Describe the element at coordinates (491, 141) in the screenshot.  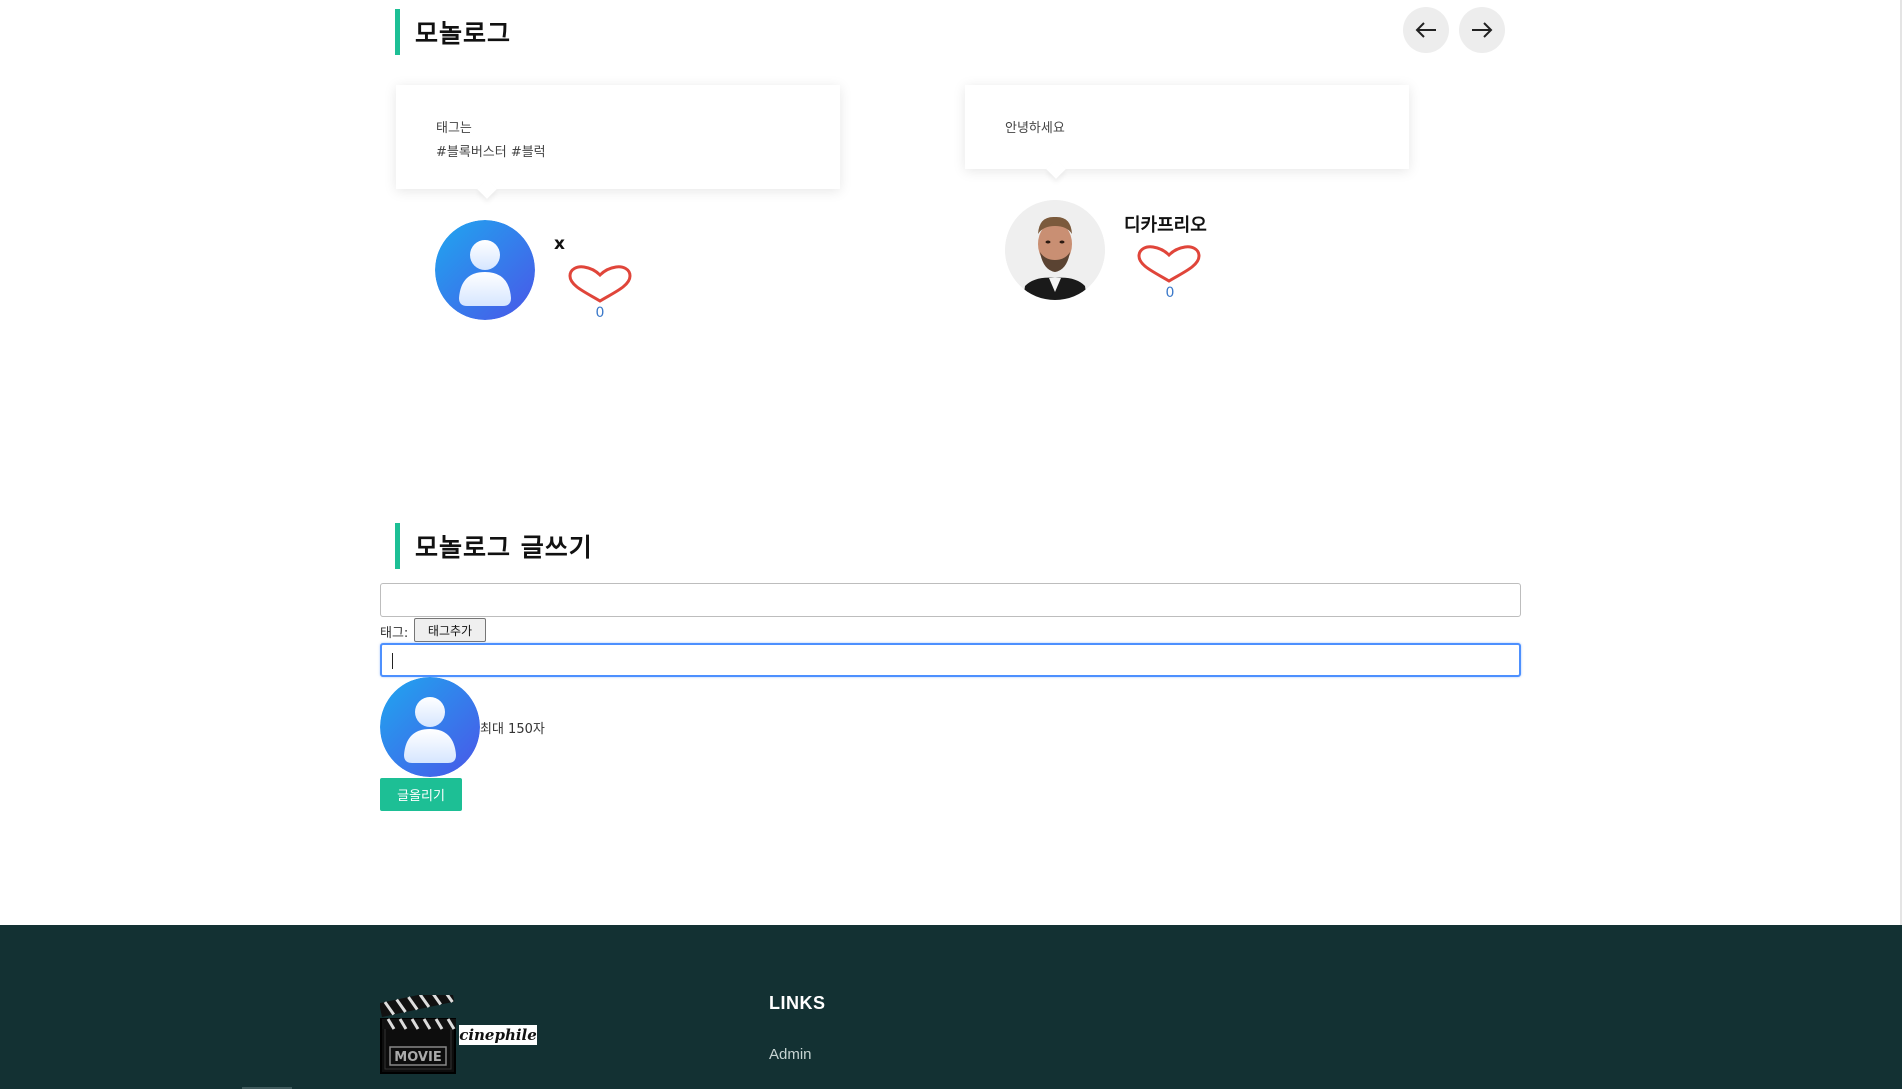
I see `monolog-content: 태그는 #블록버스터 #블럭` at that location.